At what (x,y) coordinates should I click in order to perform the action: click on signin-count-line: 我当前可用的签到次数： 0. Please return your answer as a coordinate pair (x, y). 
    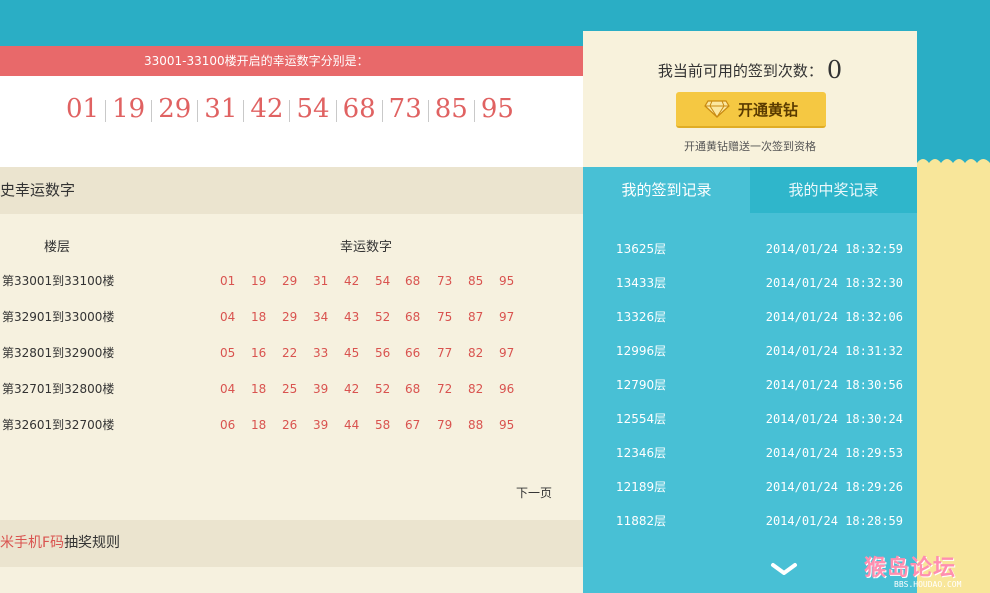
    Looking at the image, I should click on (750, 69).